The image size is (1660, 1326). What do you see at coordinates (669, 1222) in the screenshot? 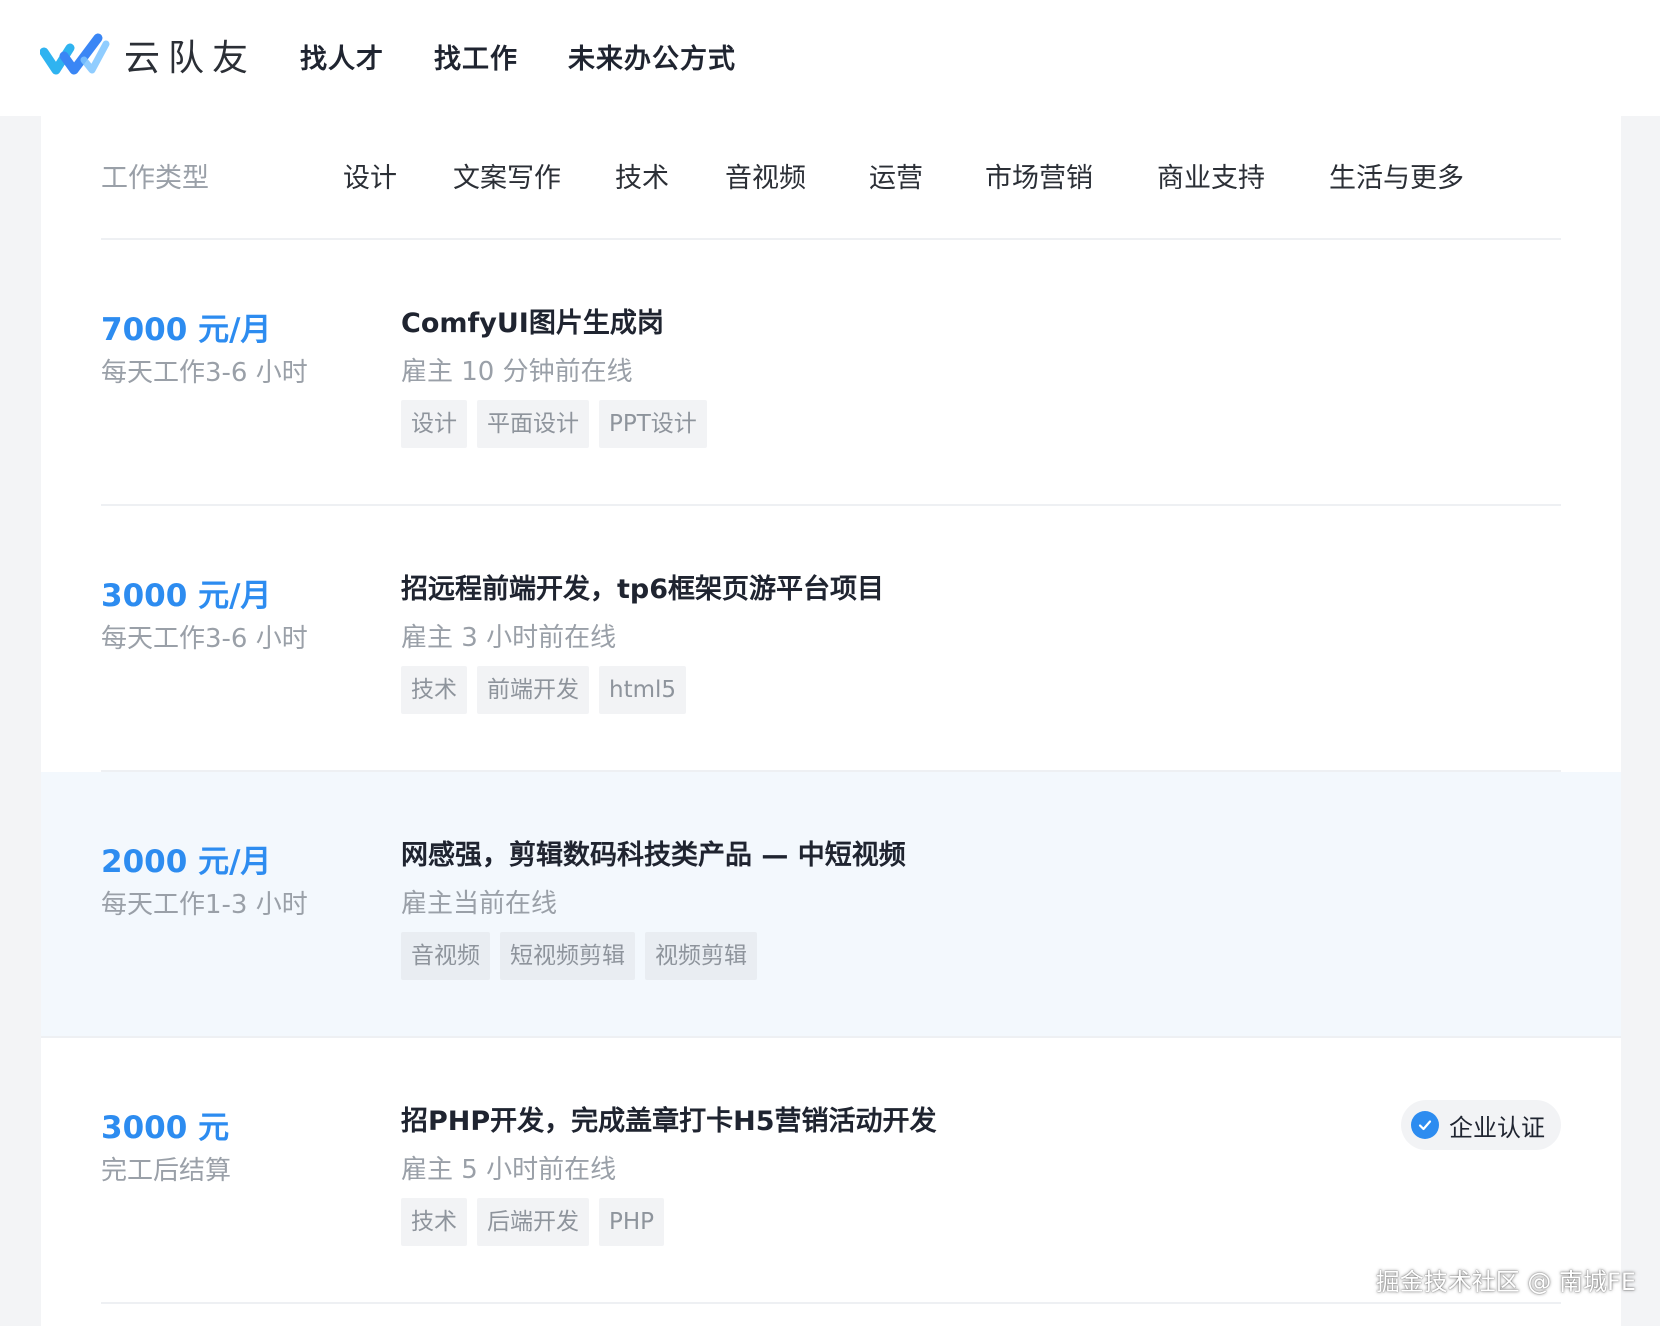
I see `job-tags: 技术 后端开发 PHP` at bounding box center [669, 1222].